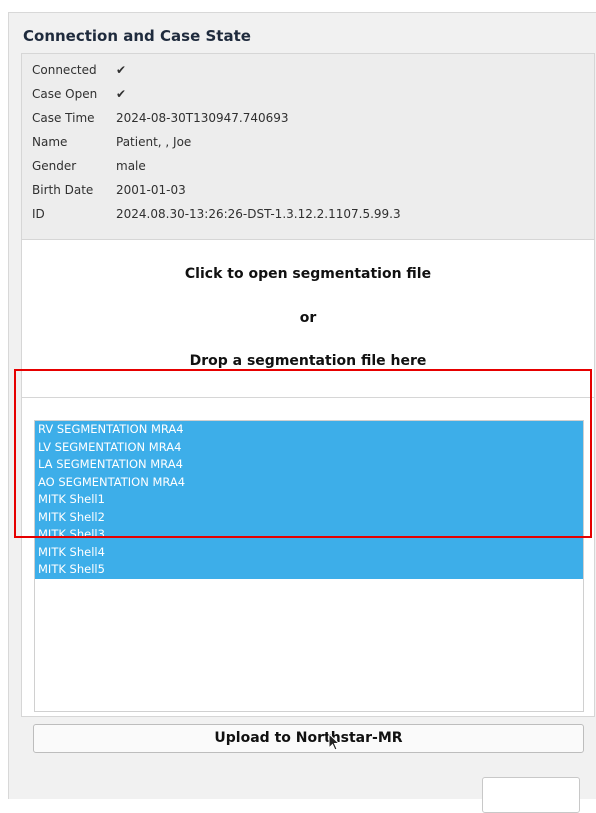 This screenshot has width=596, height=813. I want to click on upload-button: Upload to Northstar-MR, so click(308, 738).